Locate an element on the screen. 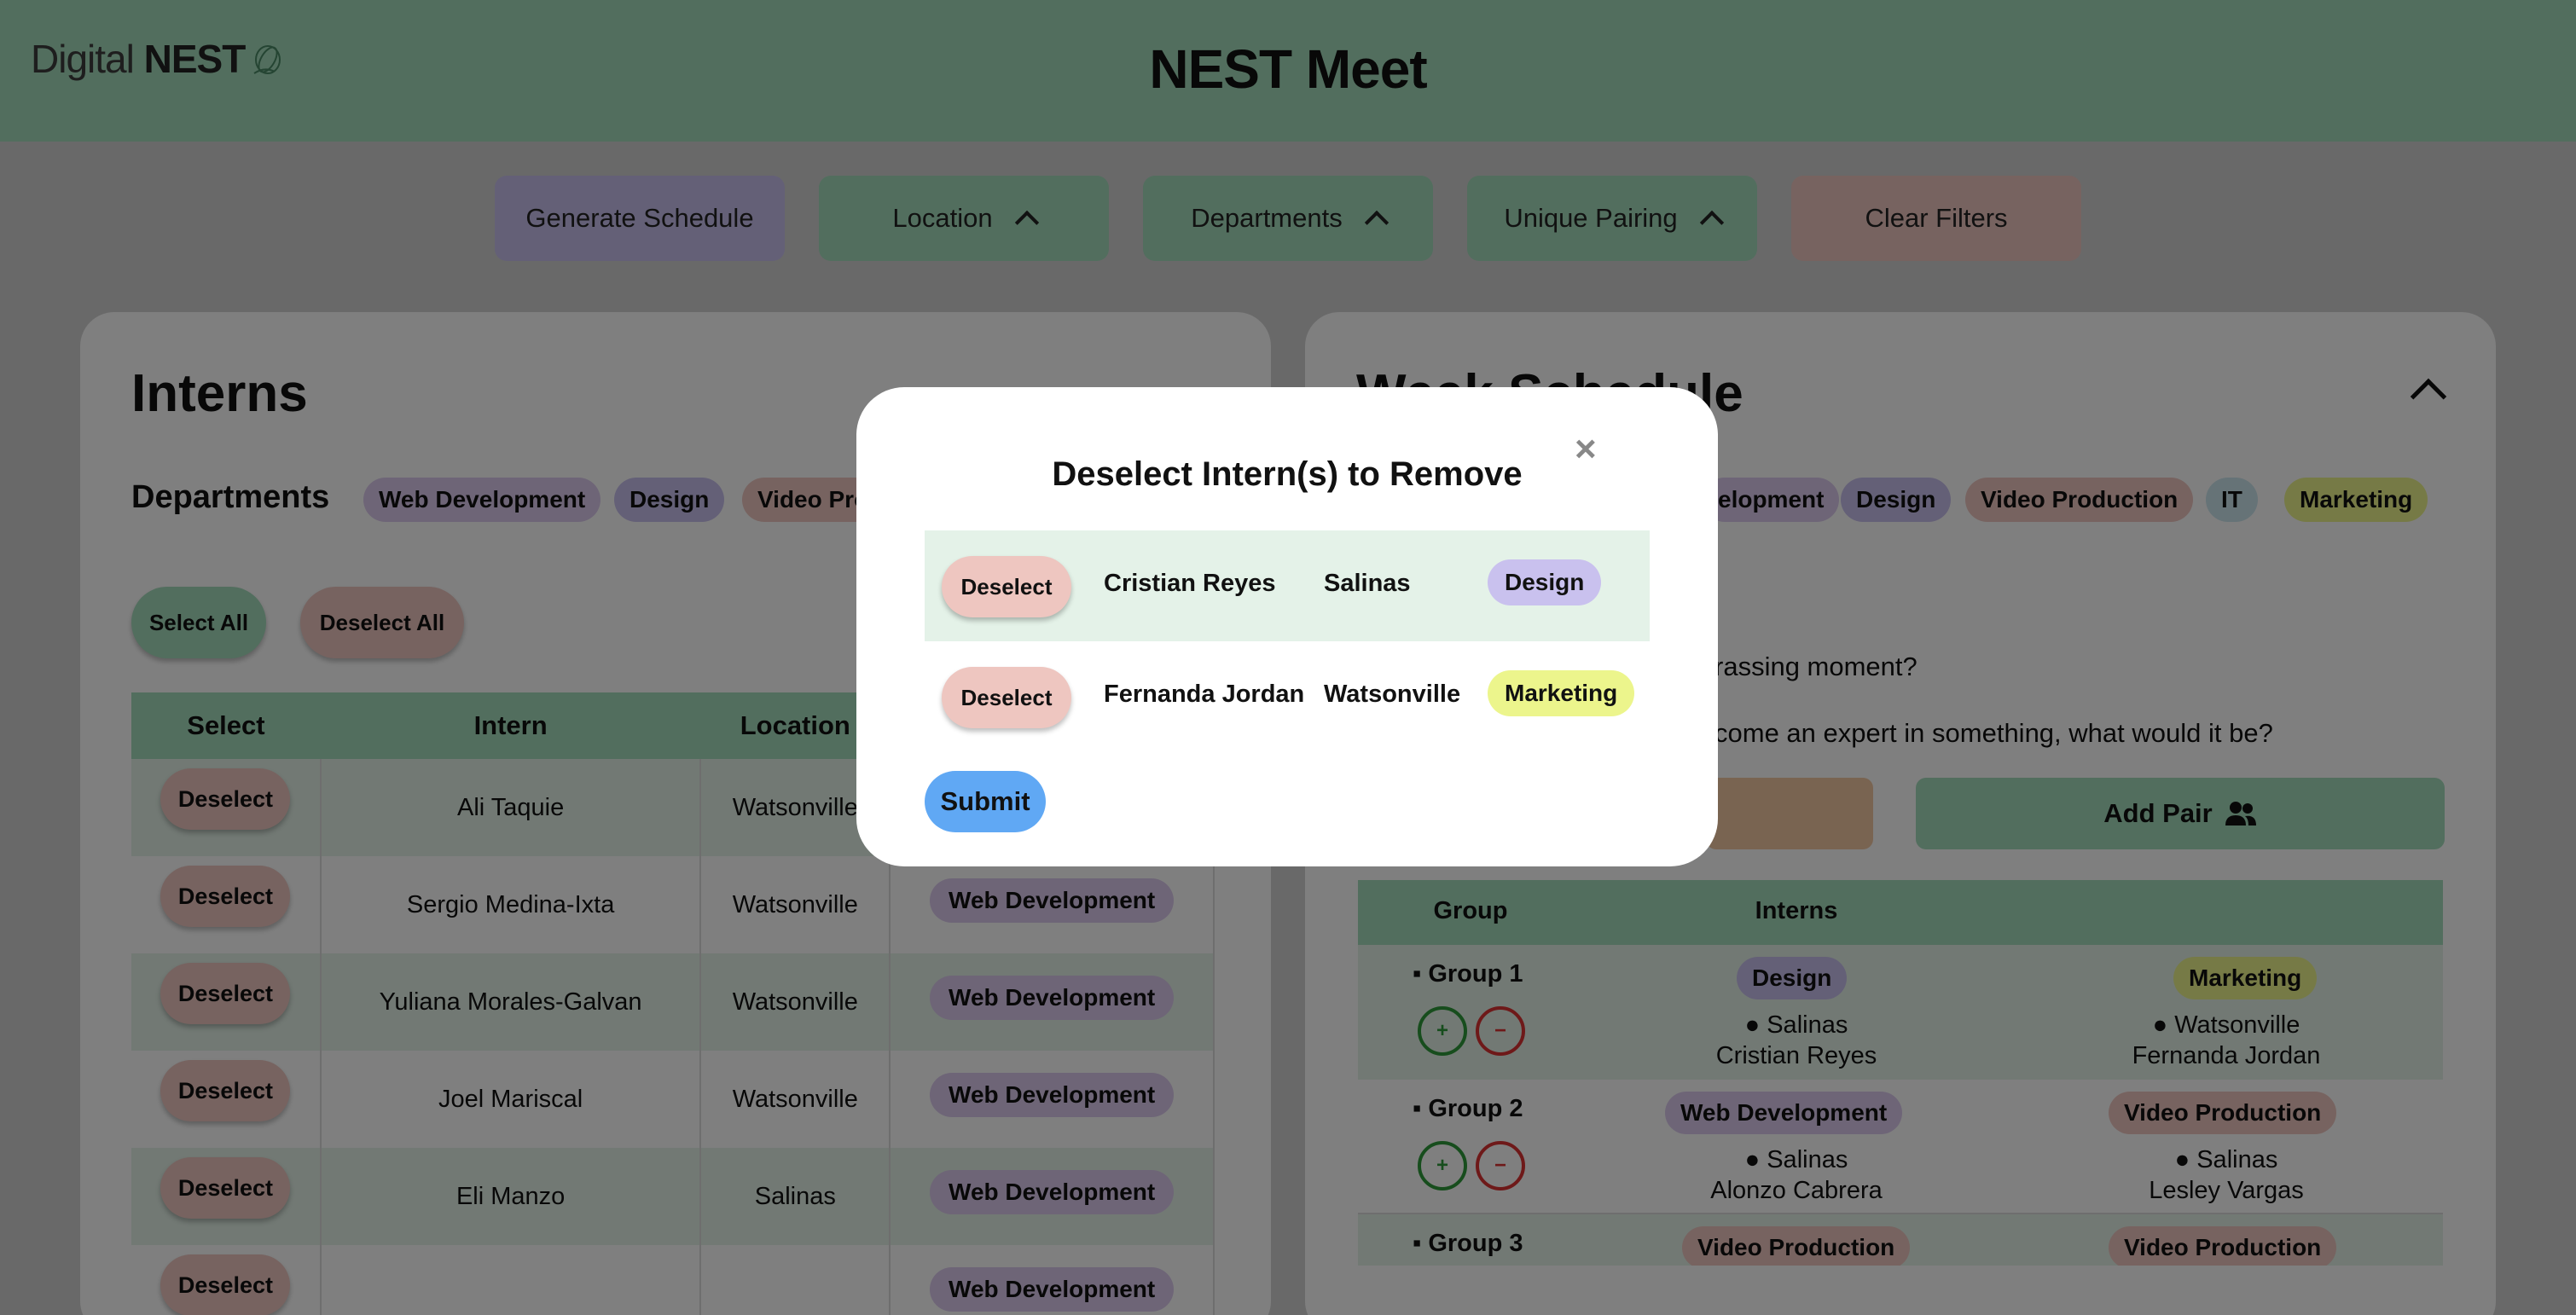 The width and height of the screenshot is (2576, 1315). dept-badge: Design is located at coordinates (1545, 582).